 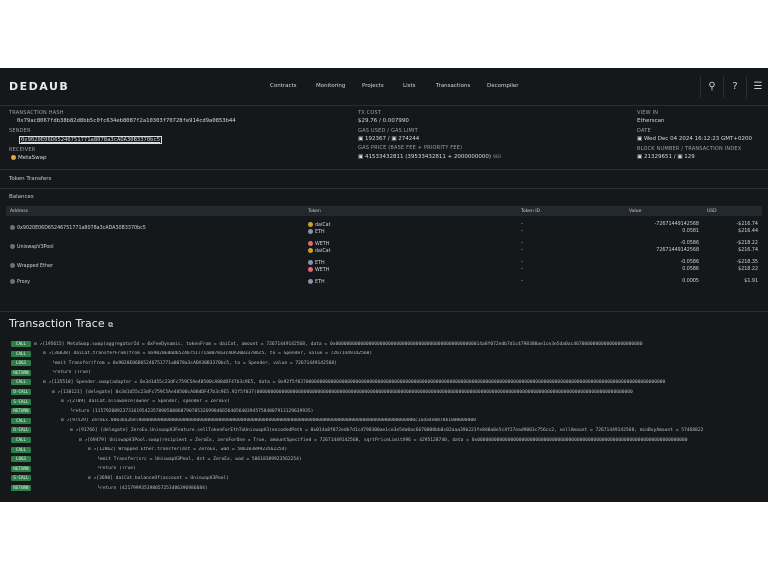 I want to click on trace-title-text: Transaction Trace, so click(x=57, y=323).